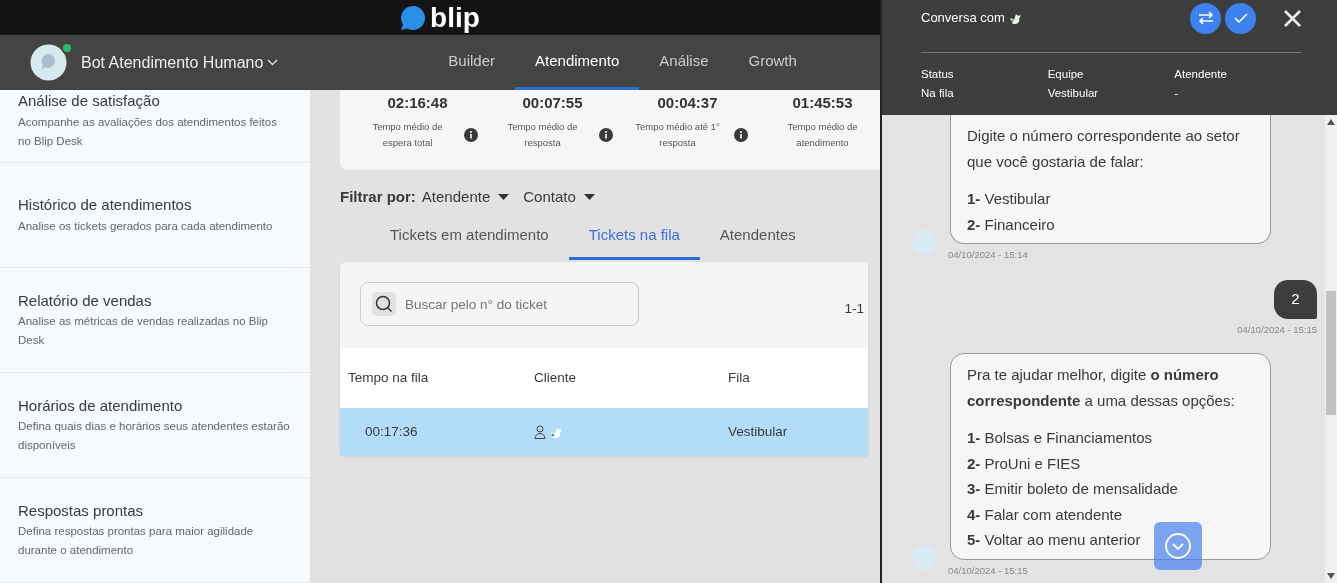 Image resolution: width=1337 pixels, height=583 pixels. Describe the element at coordinates (472, 62) in the screenshot. I see `nav-tab: Builder` at that location.